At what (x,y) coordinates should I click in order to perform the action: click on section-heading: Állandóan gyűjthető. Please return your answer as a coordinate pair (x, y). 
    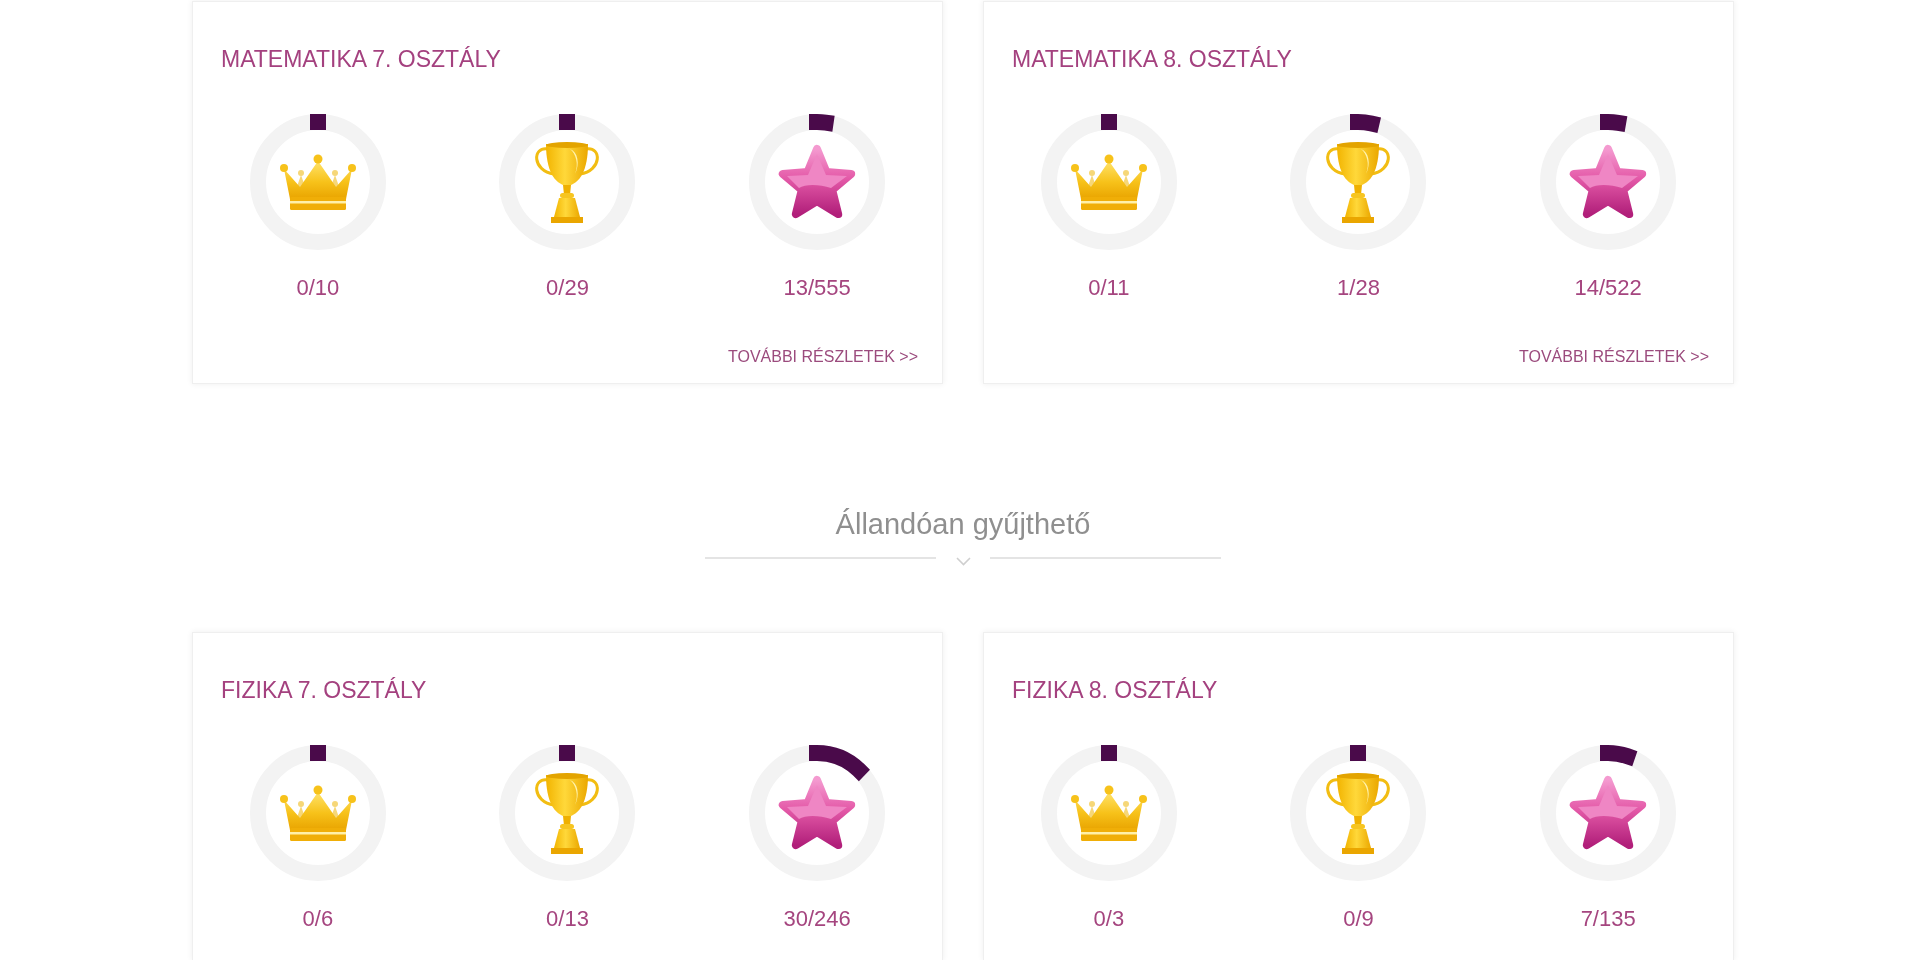
    Looking at the image, I should click on (963, 524).